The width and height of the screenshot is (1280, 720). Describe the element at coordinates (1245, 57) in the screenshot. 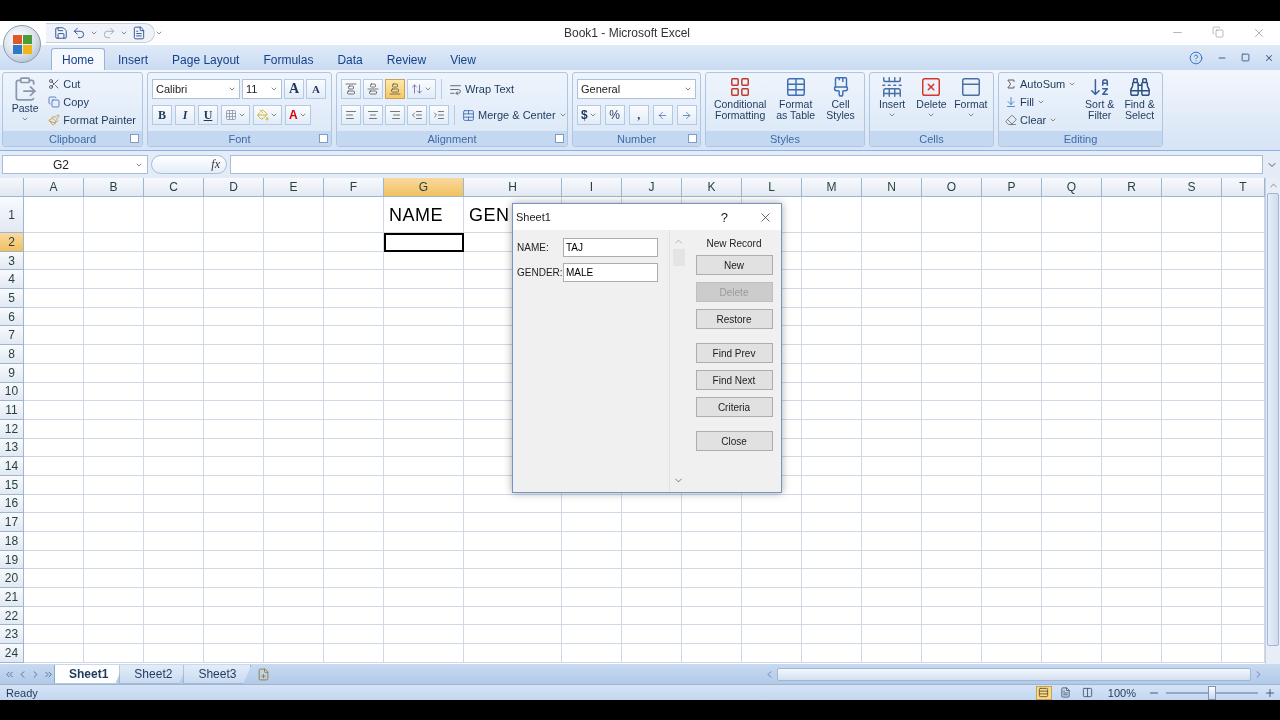

I see `restore-icon` at that location.